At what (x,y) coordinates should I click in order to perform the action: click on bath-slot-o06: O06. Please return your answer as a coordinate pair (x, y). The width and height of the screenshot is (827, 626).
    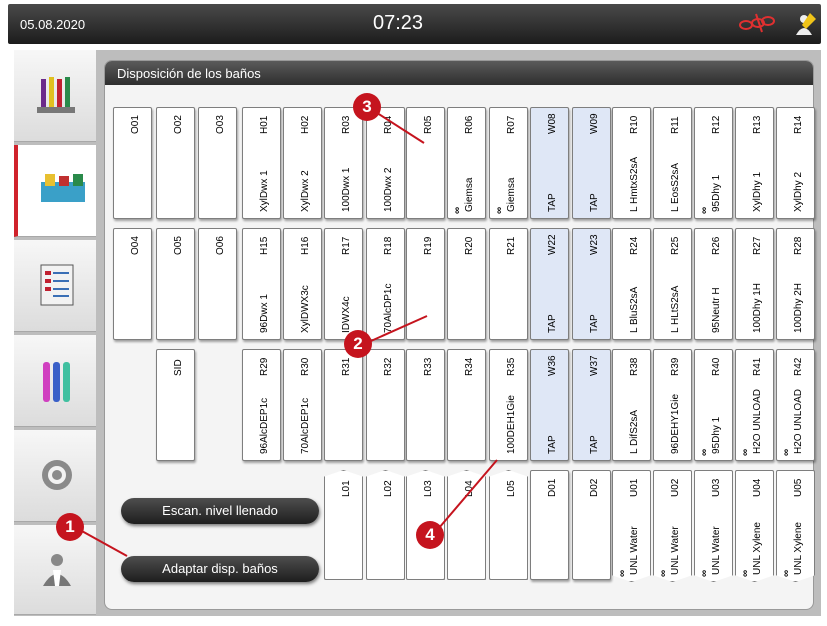
    Looking at the image, I should click on (217, 284).